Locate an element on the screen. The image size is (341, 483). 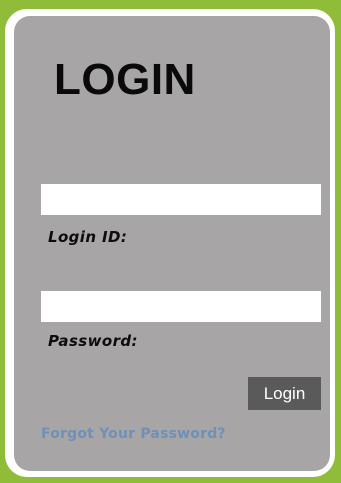
password-input is located at coordinates (181, 306).